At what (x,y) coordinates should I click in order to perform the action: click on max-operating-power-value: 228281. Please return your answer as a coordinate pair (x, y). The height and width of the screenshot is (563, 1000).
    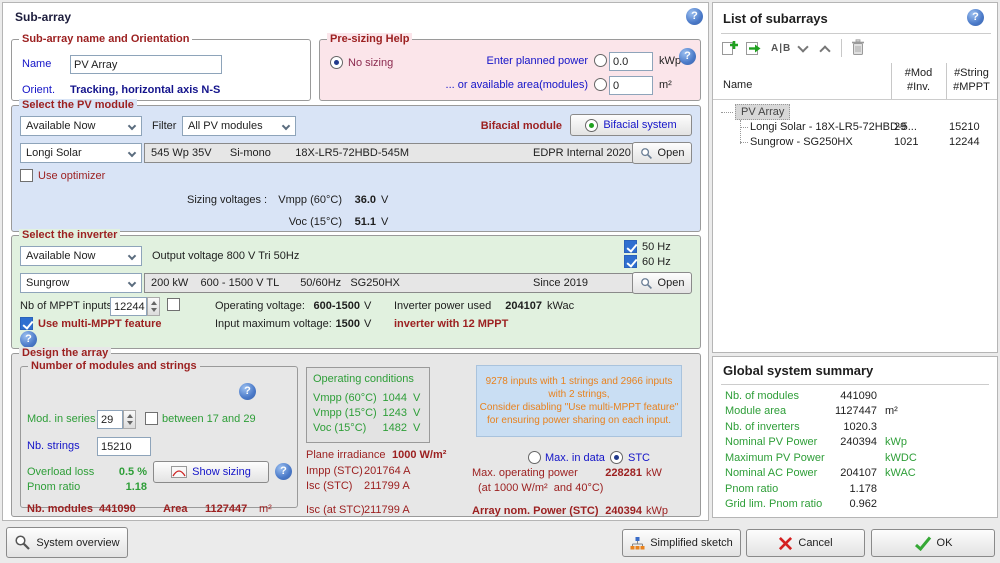
    Looking at the image, I should click on (623, 473).